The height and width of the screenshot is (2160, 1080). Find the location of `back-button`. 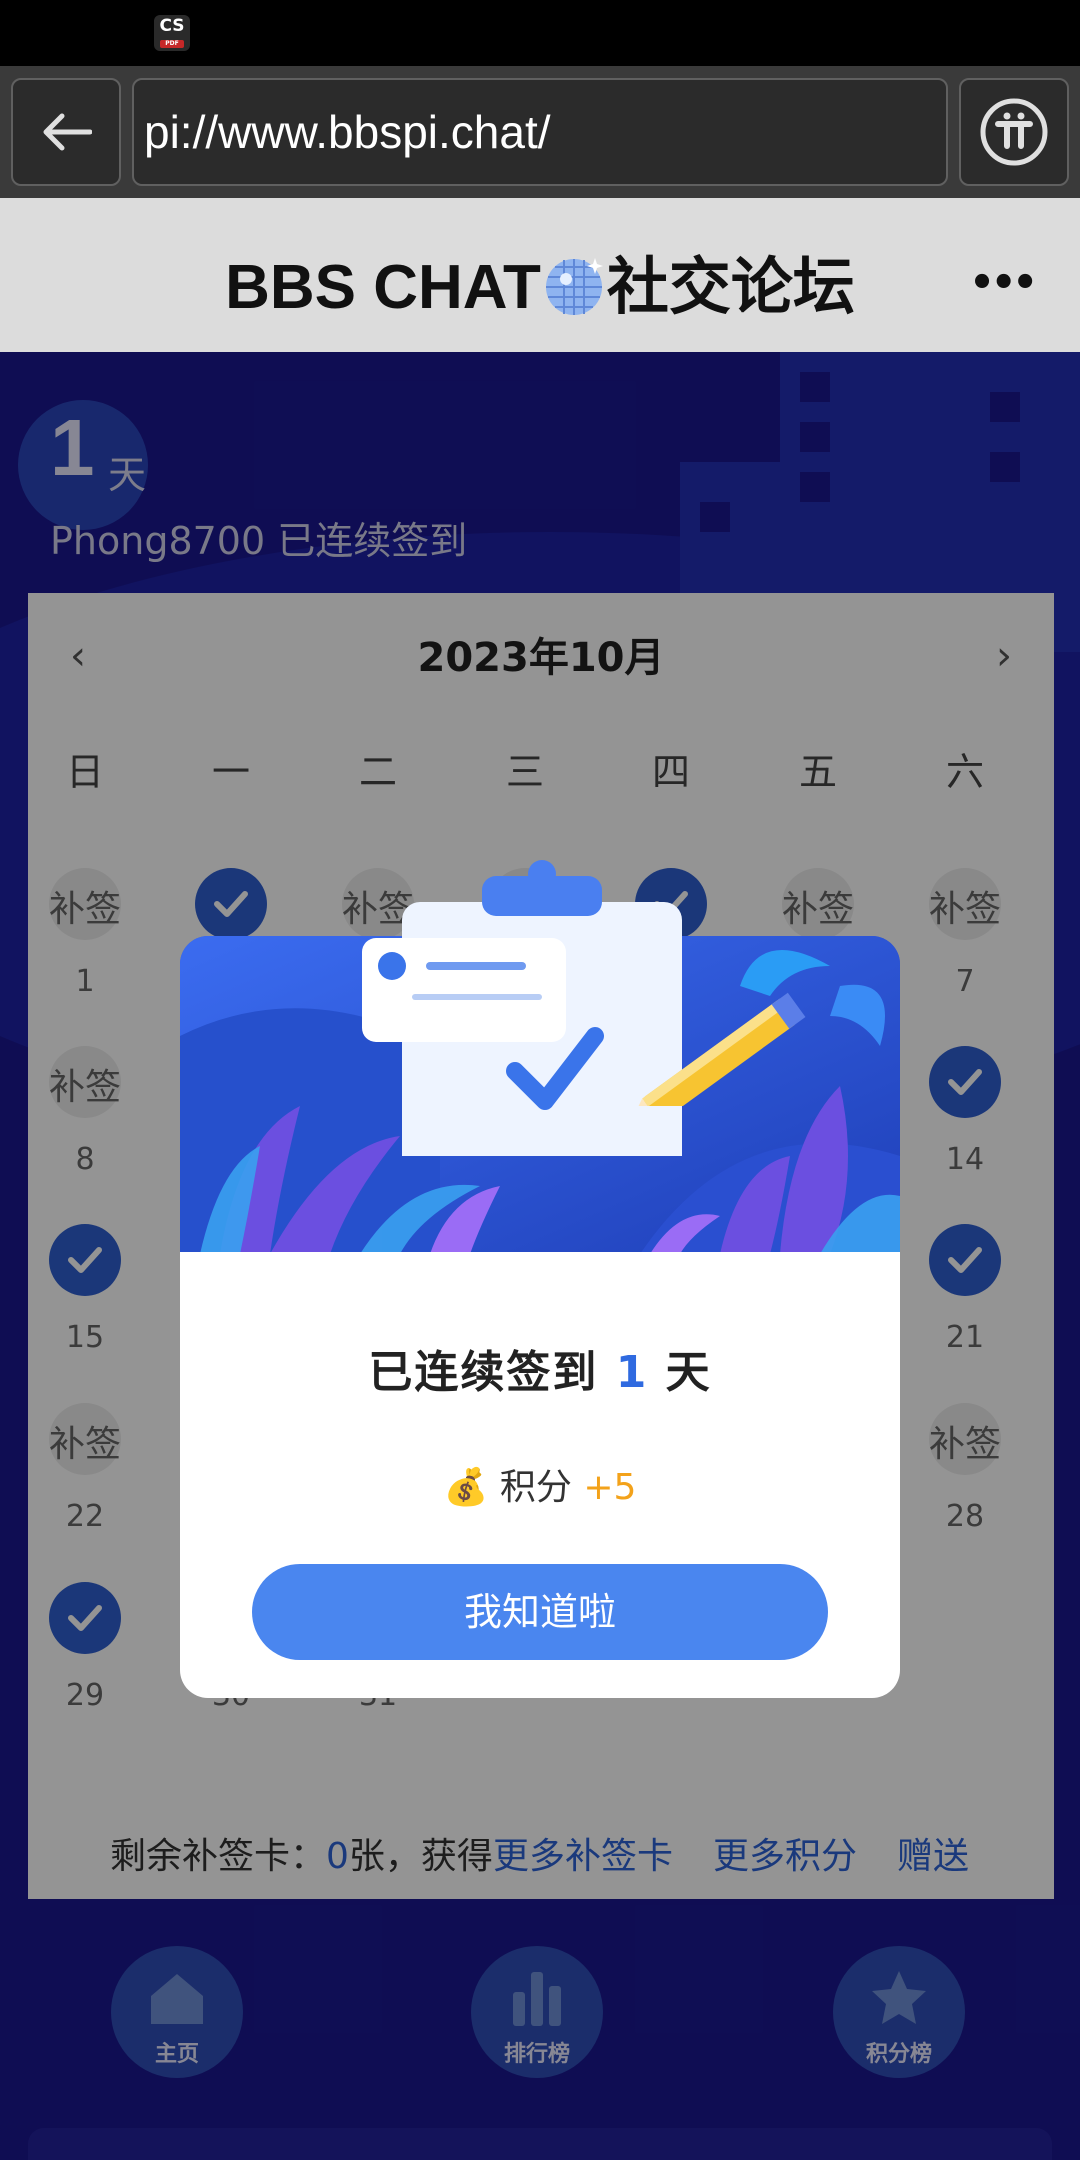

back-button is located at coordinates (66, 132).